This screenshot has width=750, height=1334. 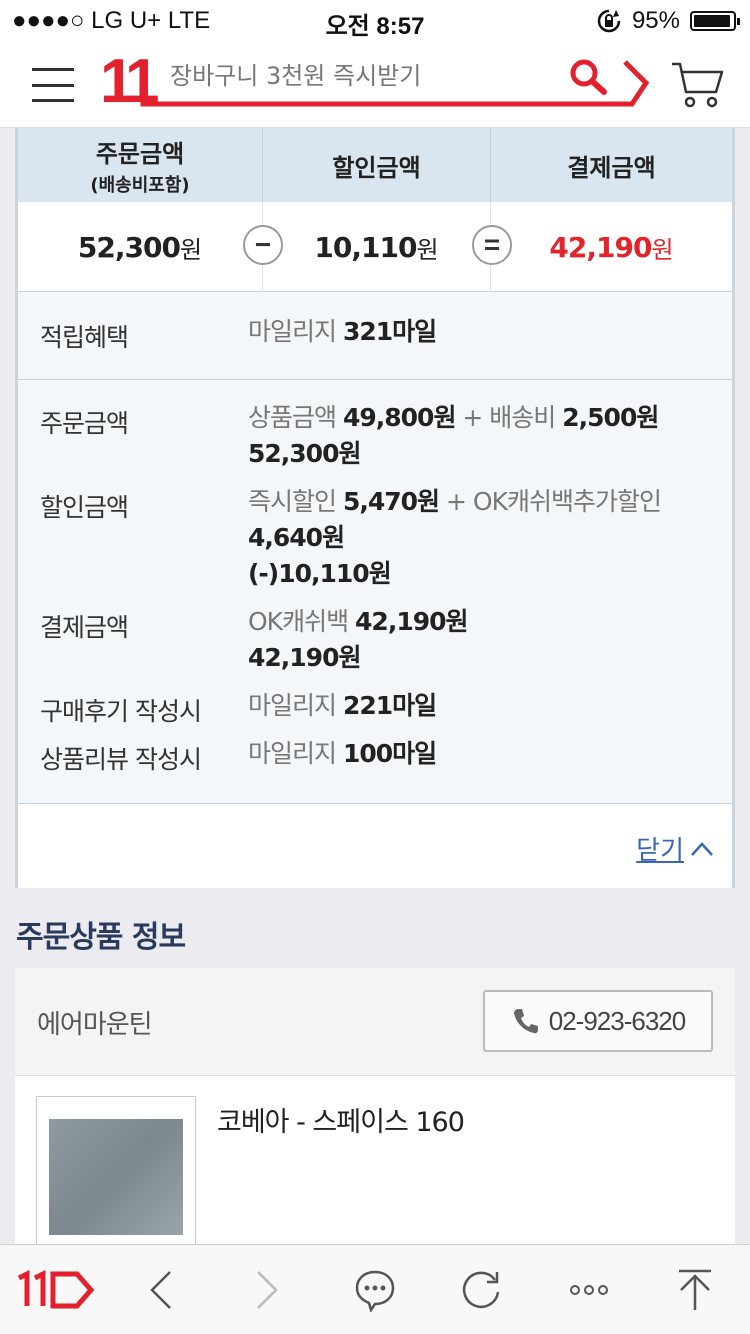 What do you see at coordinates (298, 621) in the screenshot?
I see `detail-payment-p1: OK캐쉬백` at bounding box center [298, 621].